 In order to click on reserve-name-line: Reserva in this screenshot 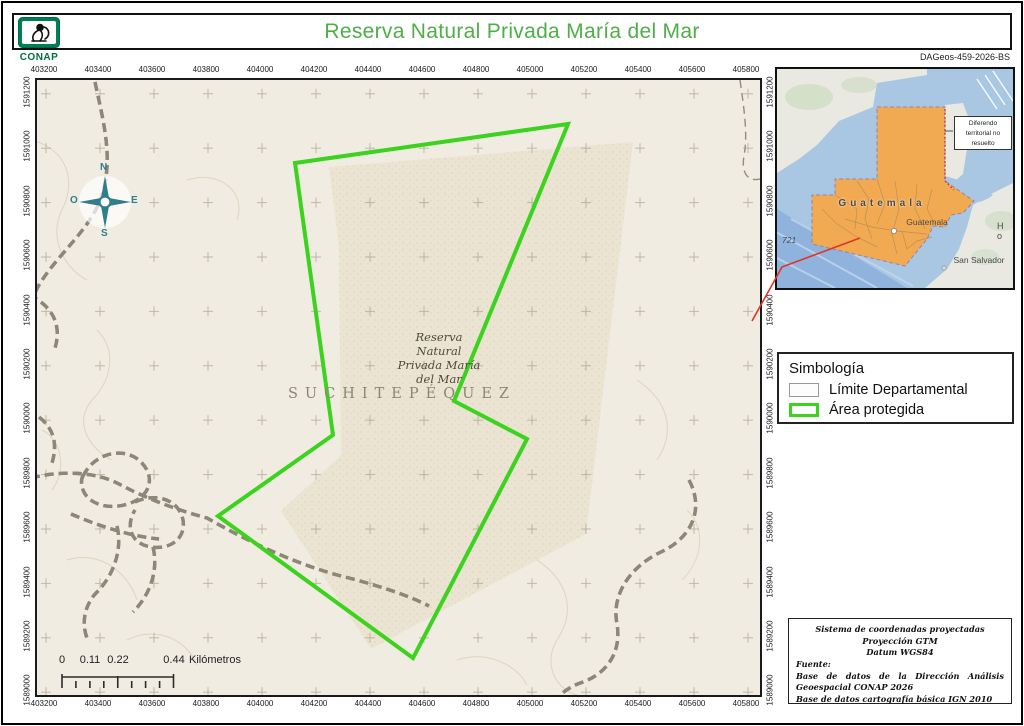, I will do `click(439, 337)`.